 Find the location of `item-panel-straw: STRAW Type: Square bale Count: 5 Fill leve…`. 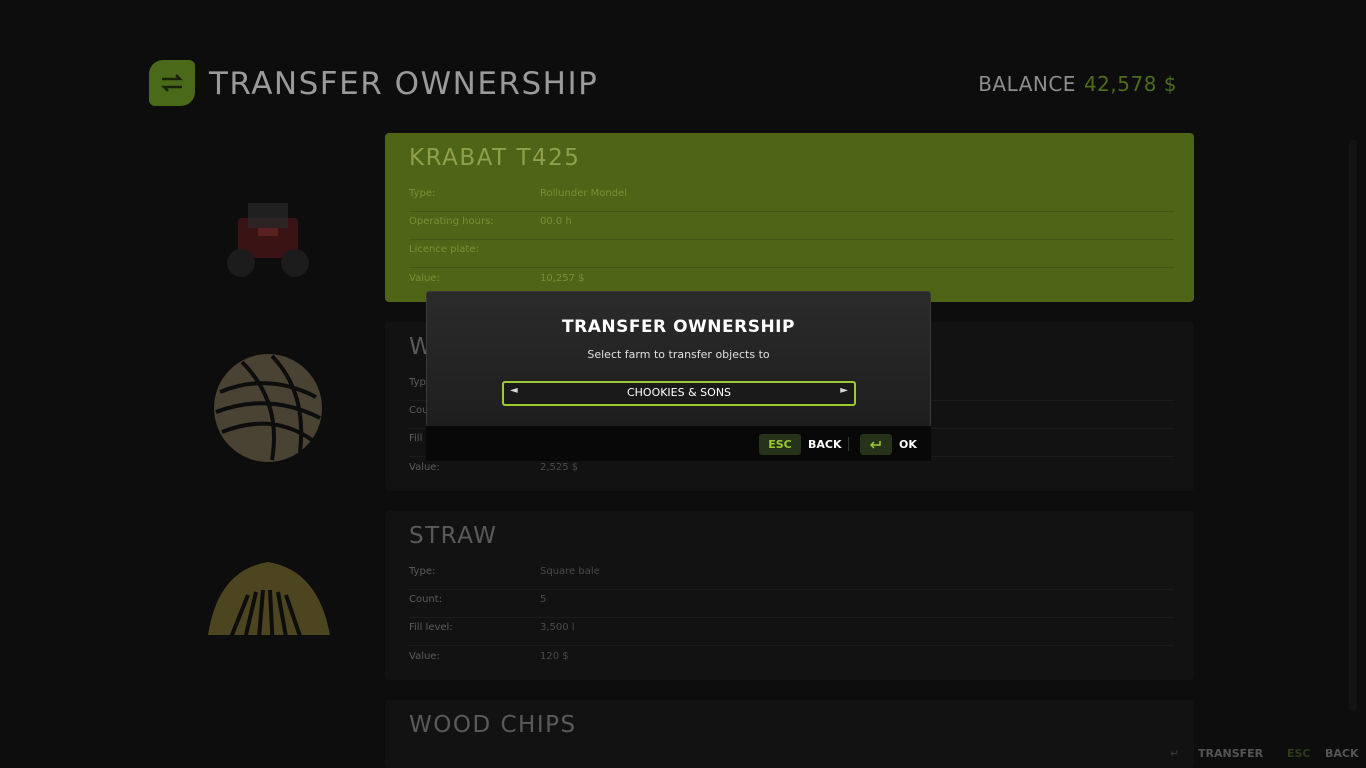

item-panel-straw: STRAW Type: Square bale Count: 5 Fill leve… is located at coordinates (789, 595).